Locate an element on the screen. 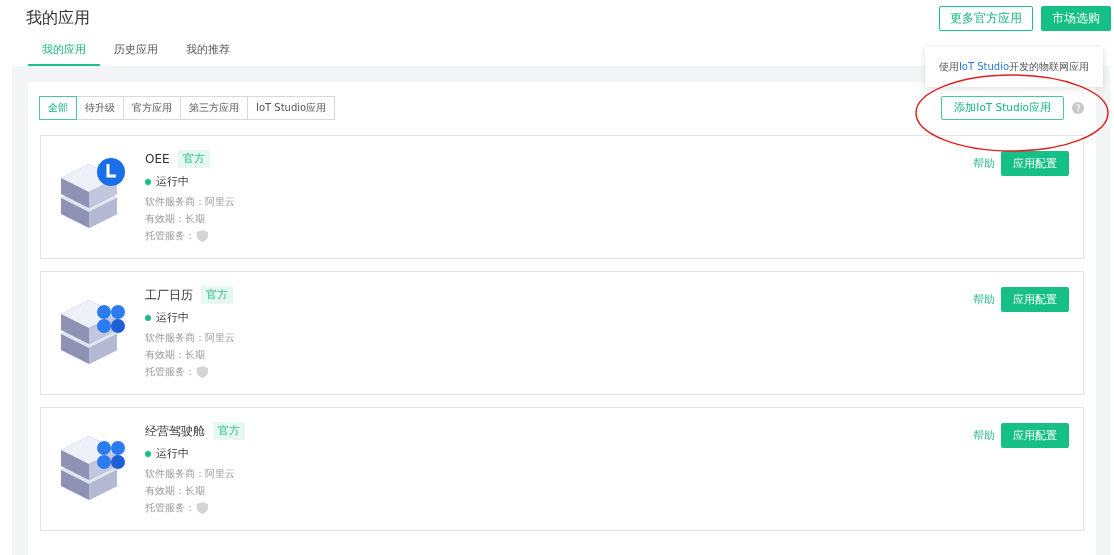  tooltip: 使用IoT Studio开发的物联网应用 is located at coordinates (1014, 67).